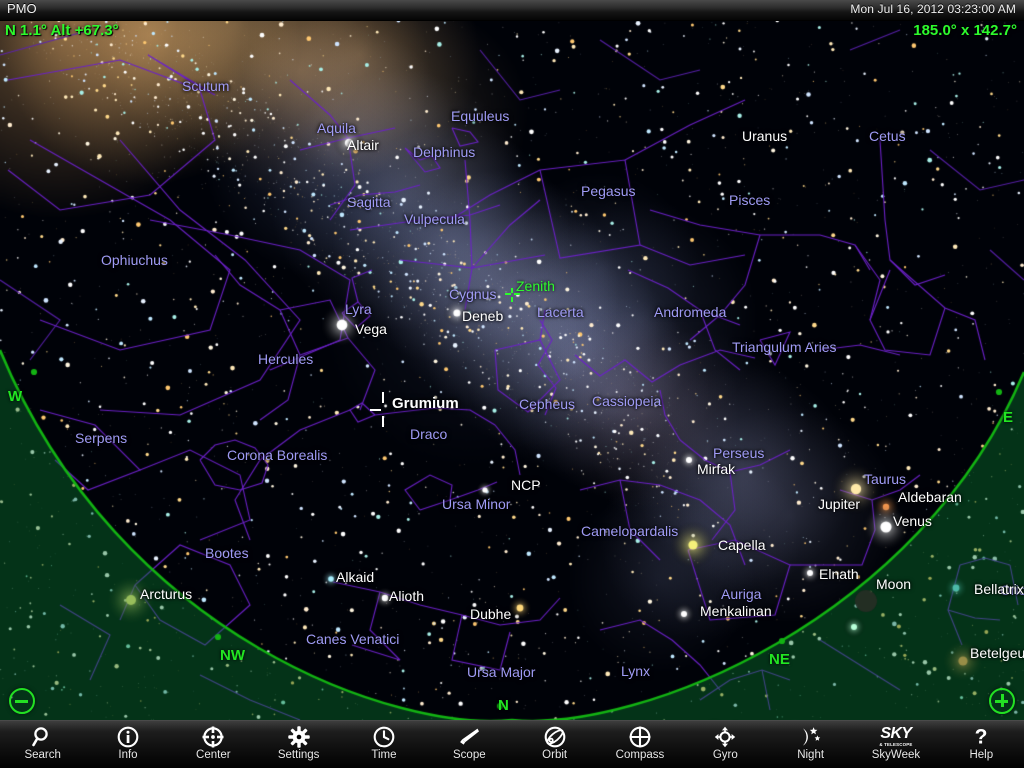 This screenshot has height=768, width=1024. Describe the element at coordinates (369, 202) in the screenshot. I see `constellation-label: Sagitta` at that location.